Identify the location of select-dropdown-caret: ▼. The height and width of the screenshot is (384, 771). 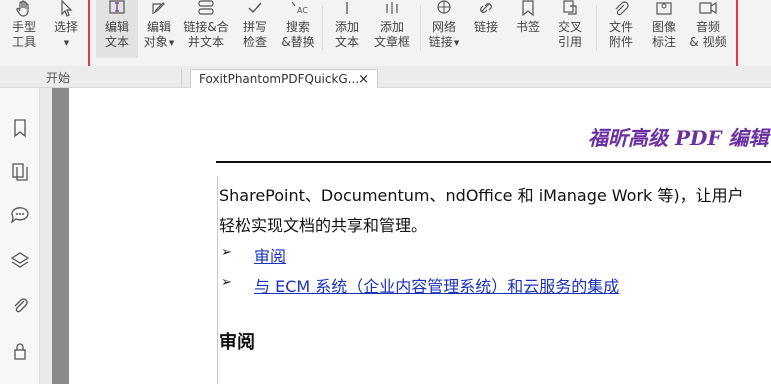
(66, 43).